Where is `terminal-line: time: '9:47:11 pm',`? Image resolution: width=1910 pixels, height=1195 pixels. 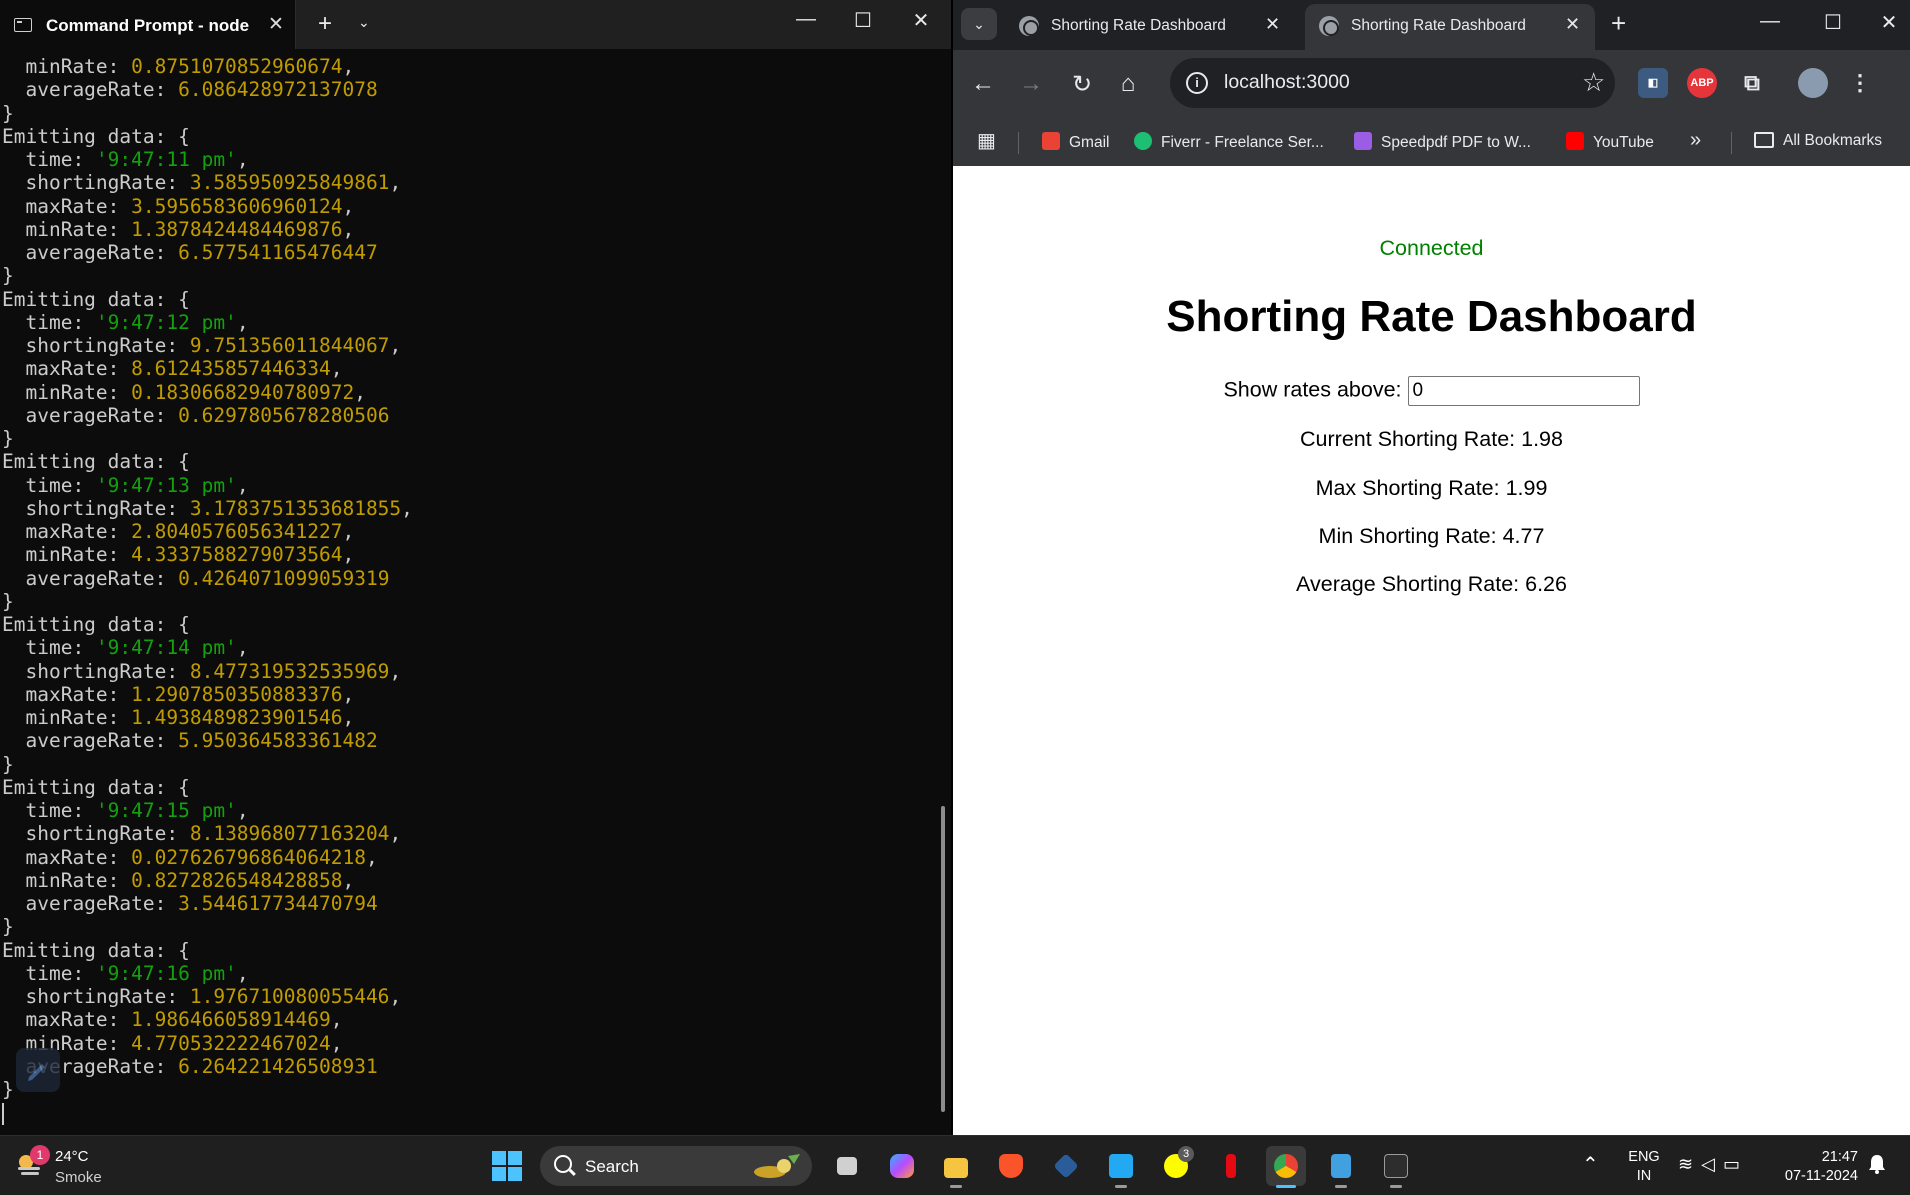 terminal-line: time: '9:47:11 pm', is located at coordinates (125, 159).